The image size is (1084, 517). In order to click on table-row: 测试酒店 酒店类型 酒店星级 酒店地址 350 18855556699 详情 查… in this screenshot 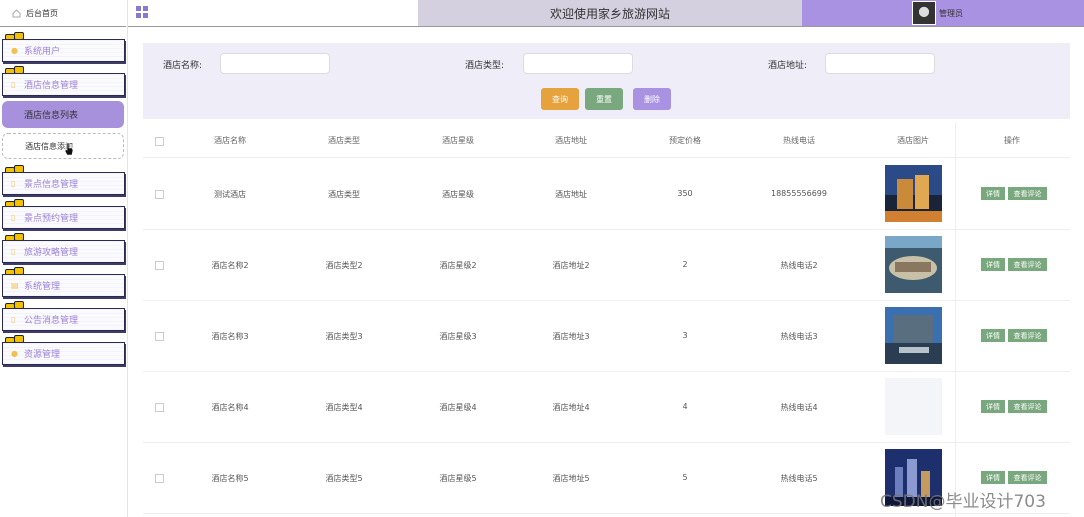, I will do `click(606, 194)`.